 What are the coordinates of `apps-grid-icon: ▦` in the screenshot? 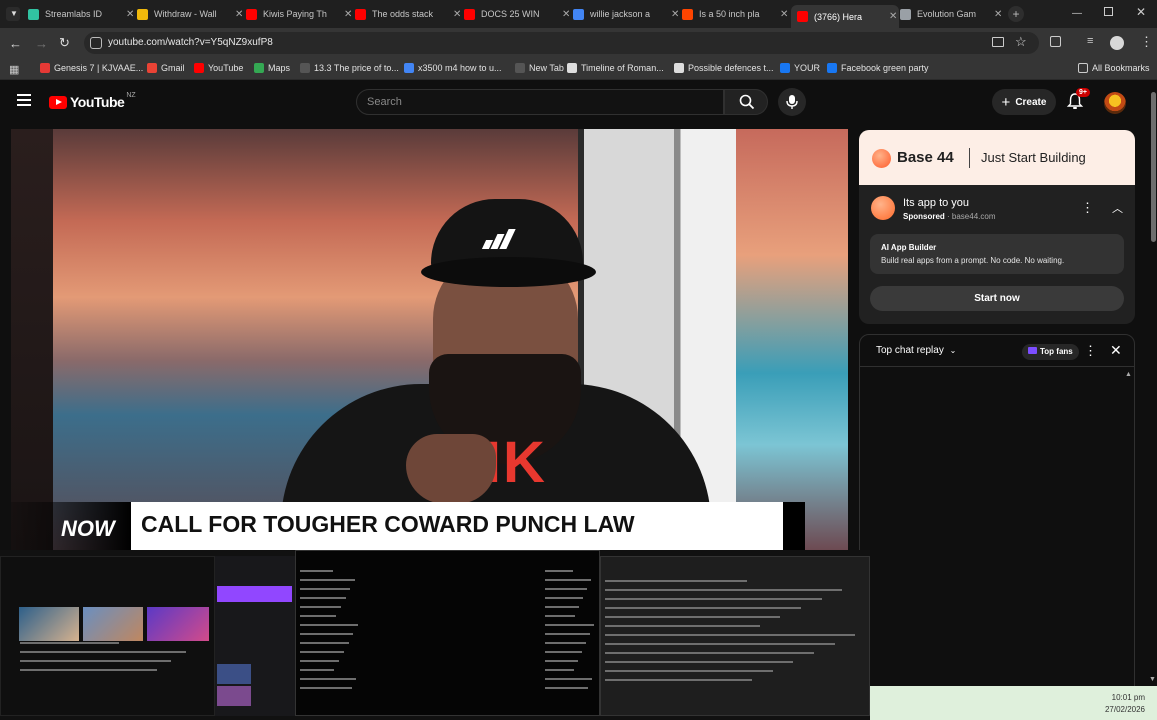 It's located at (14, 69).